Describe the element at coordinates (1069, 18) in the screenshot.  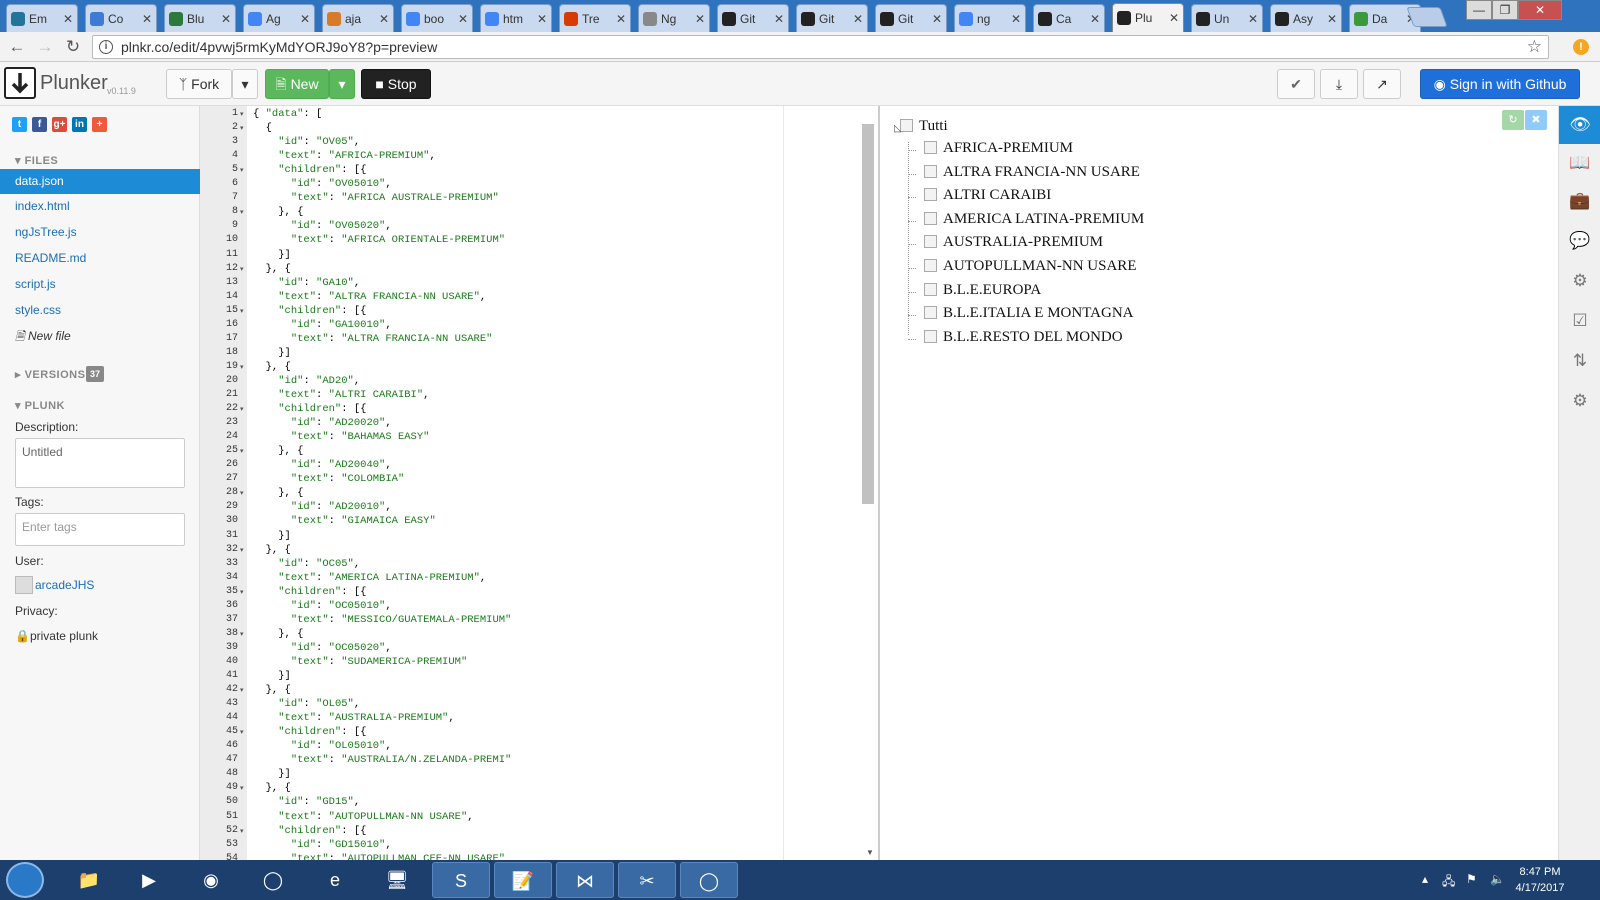
I see `browser-tab: Ca ✕` at that location.